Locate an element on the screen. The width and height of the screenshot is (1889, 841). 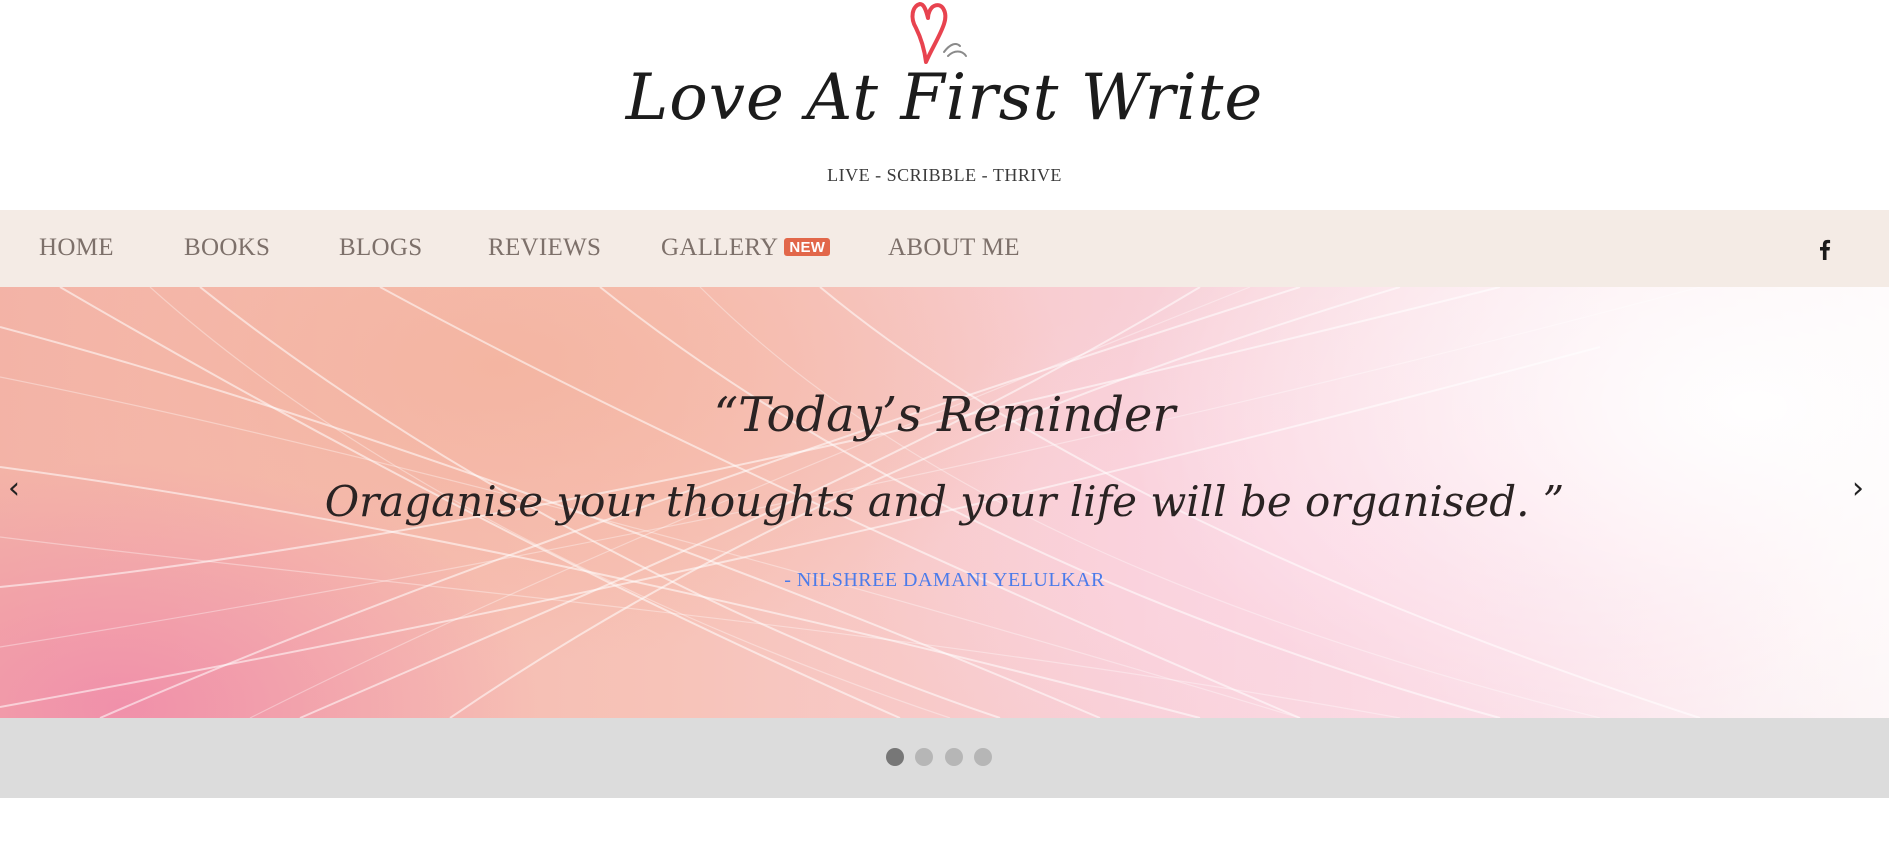
nav-item-gallery: GALLERY NEW is located at coordinates (746, 248).